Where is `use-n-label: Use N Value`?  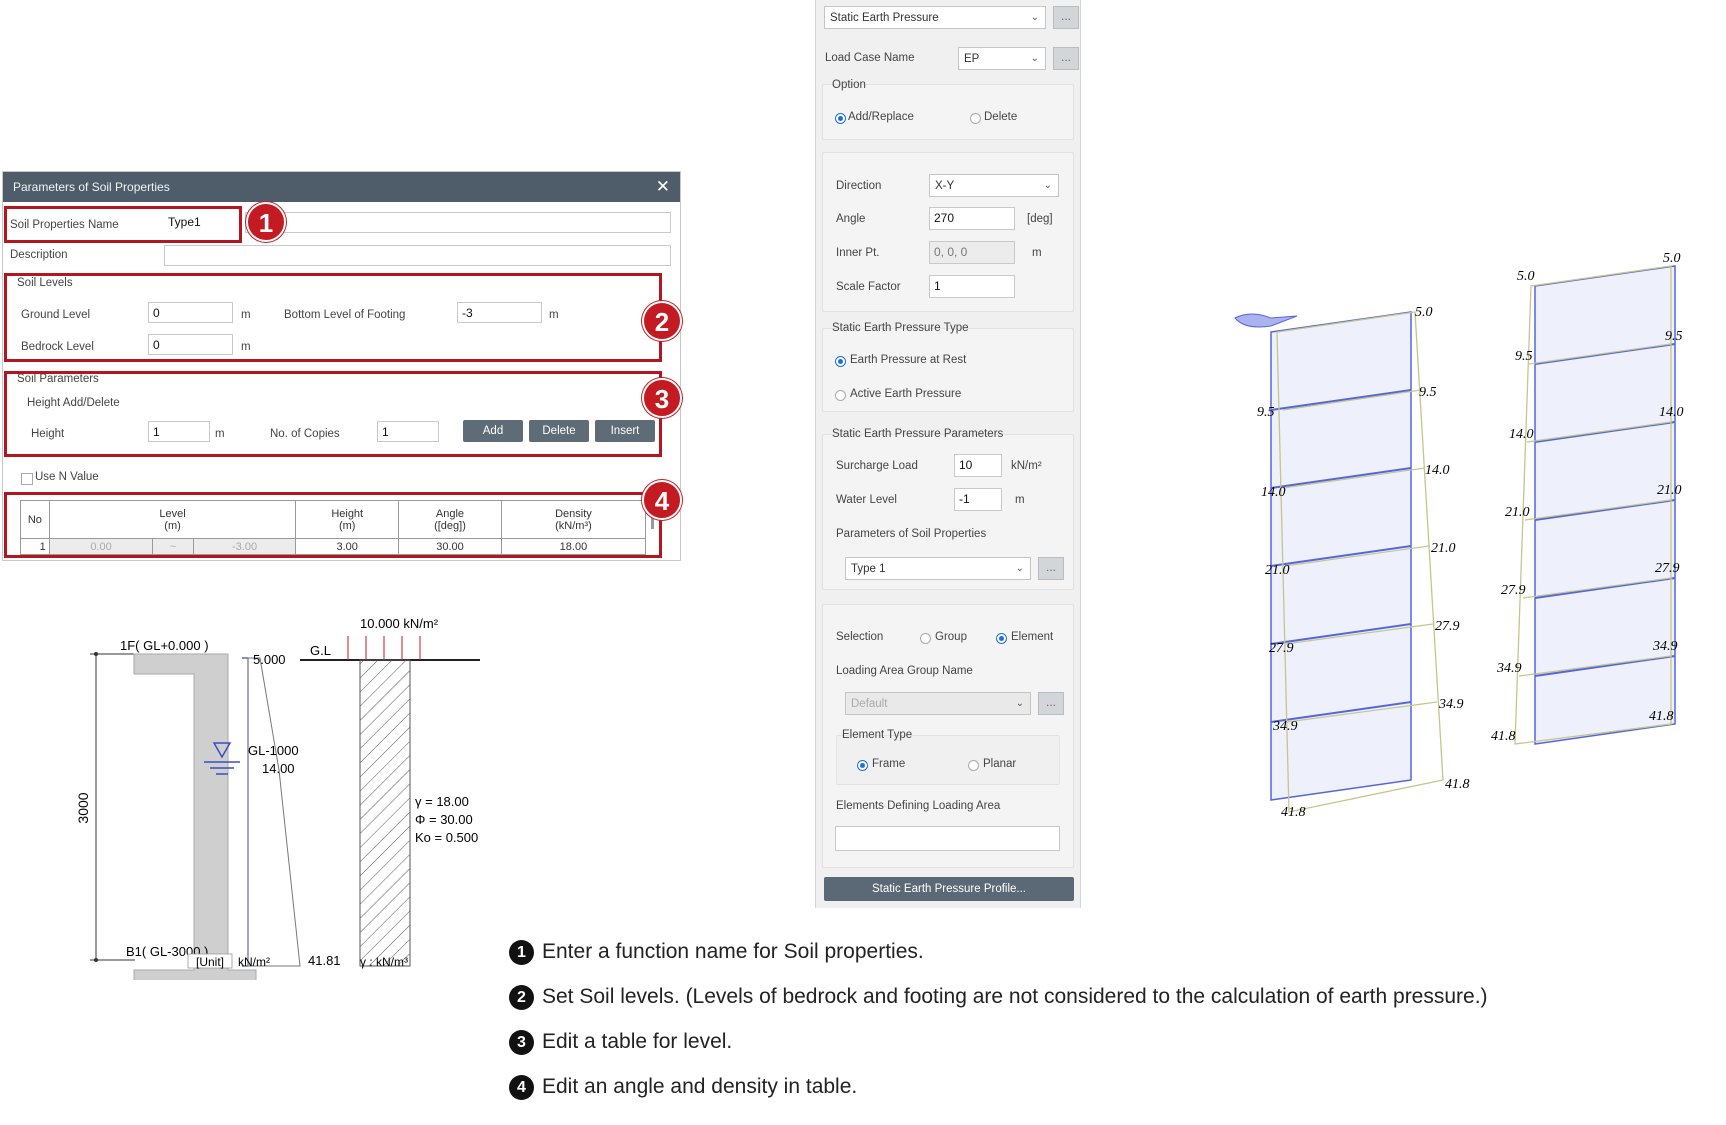
use-n-label: Use N Value is located at coordinates (67, 477).